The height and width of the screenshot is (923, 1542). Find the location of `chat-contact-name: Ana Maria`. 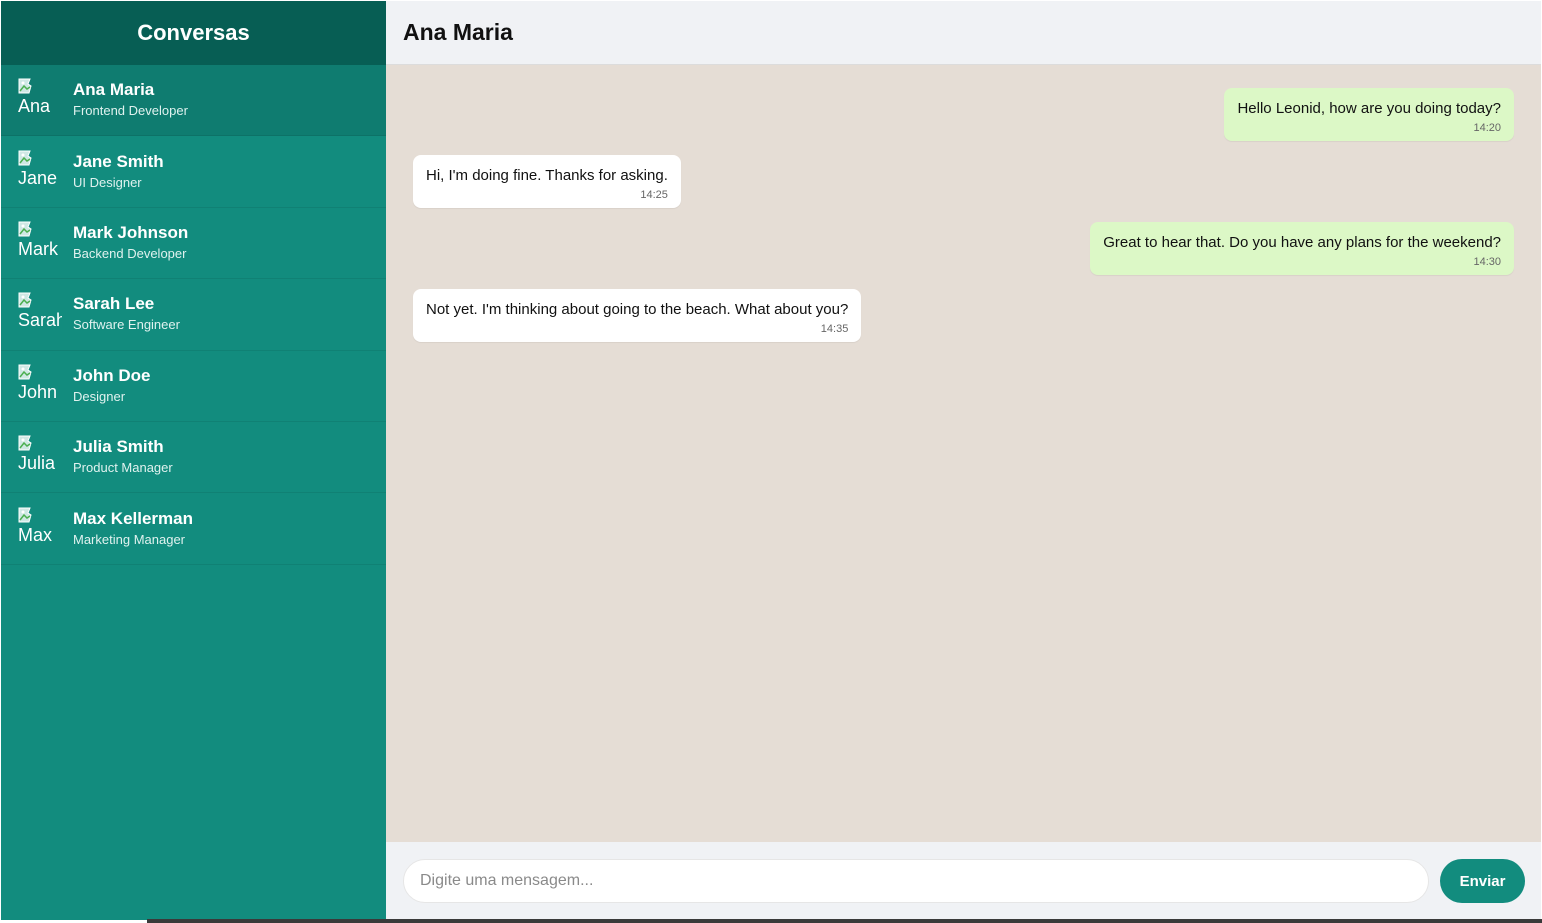

chat-contact-name: Ana Maria is located at coordinates (963, 33).